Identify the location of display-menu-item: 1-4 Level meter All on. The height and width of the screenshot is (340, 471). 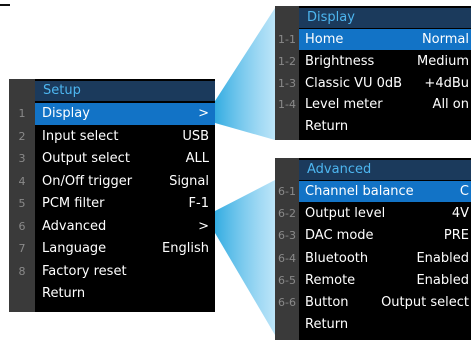
(374, 104).